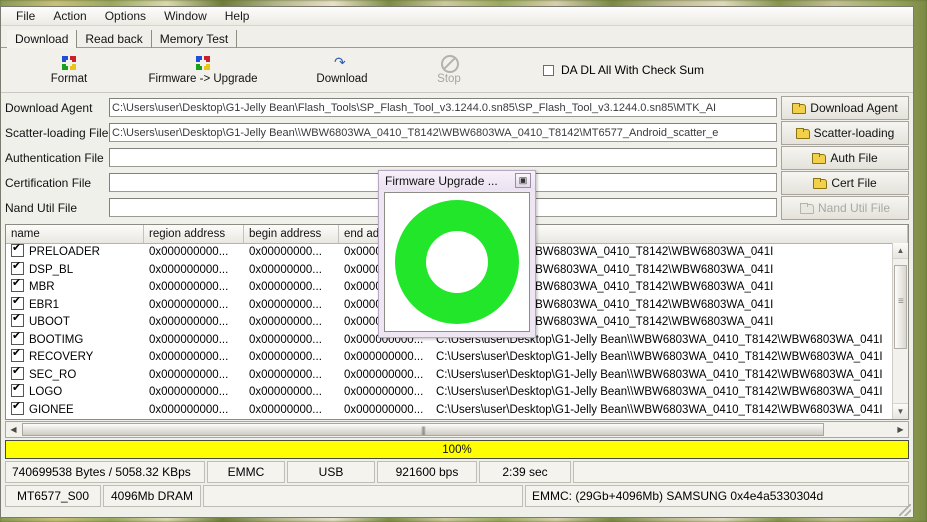  I want to click on menu-item-help: Help, so click(237, 16).